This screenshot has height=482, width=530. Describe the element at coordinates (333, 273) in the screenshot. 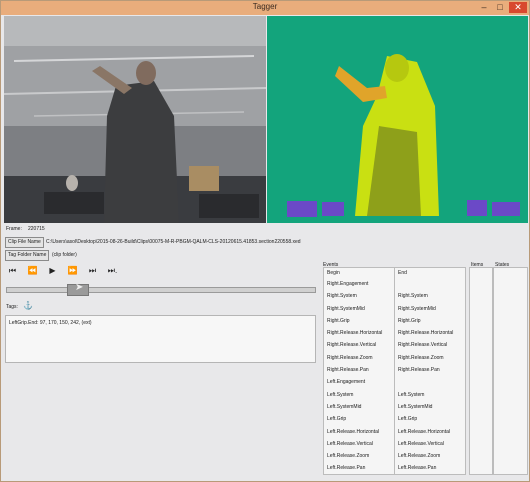

I see `begin-header: Begin` at that location.